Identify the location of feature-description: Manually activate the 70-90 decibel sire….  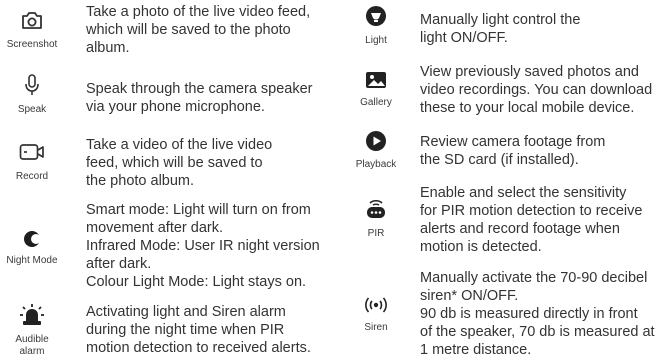
(537, 314).